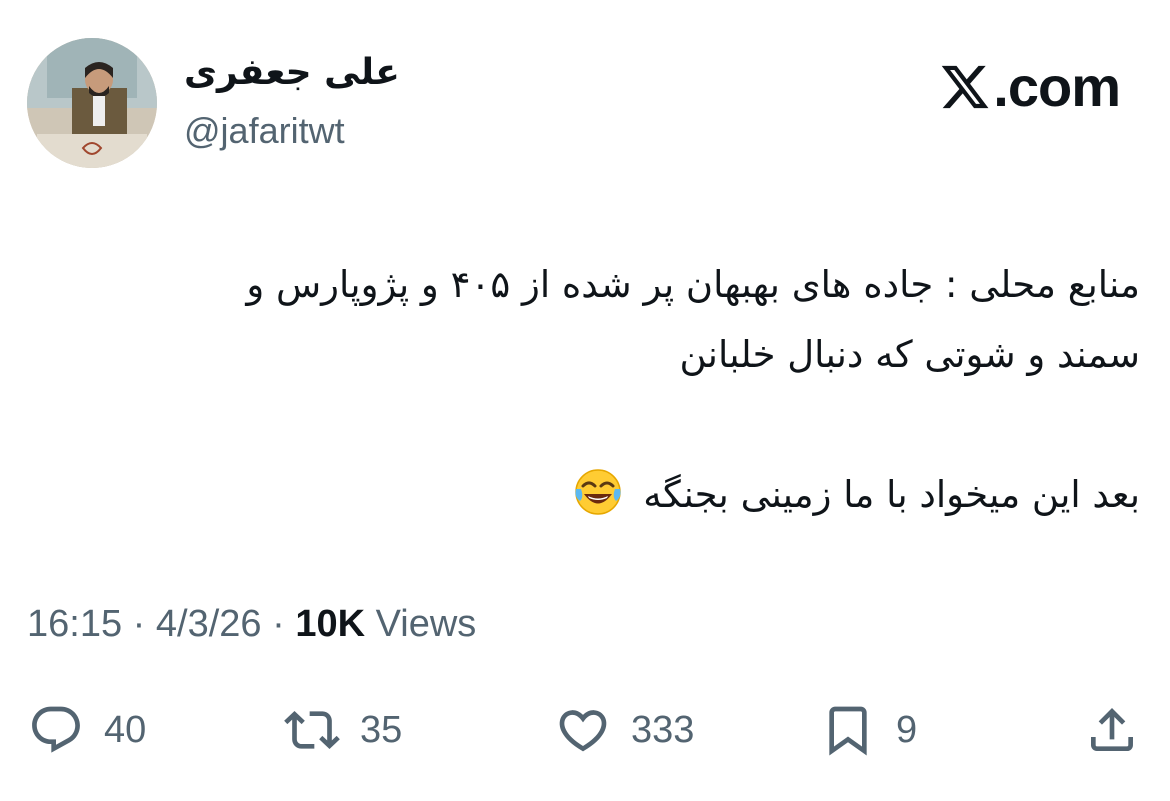  What do you see at coordinates (909, 354) in the screenshot?
I see `tweet-line: سمند و شوتی که دنبال خلبانن` at bounding box center [909, 354].